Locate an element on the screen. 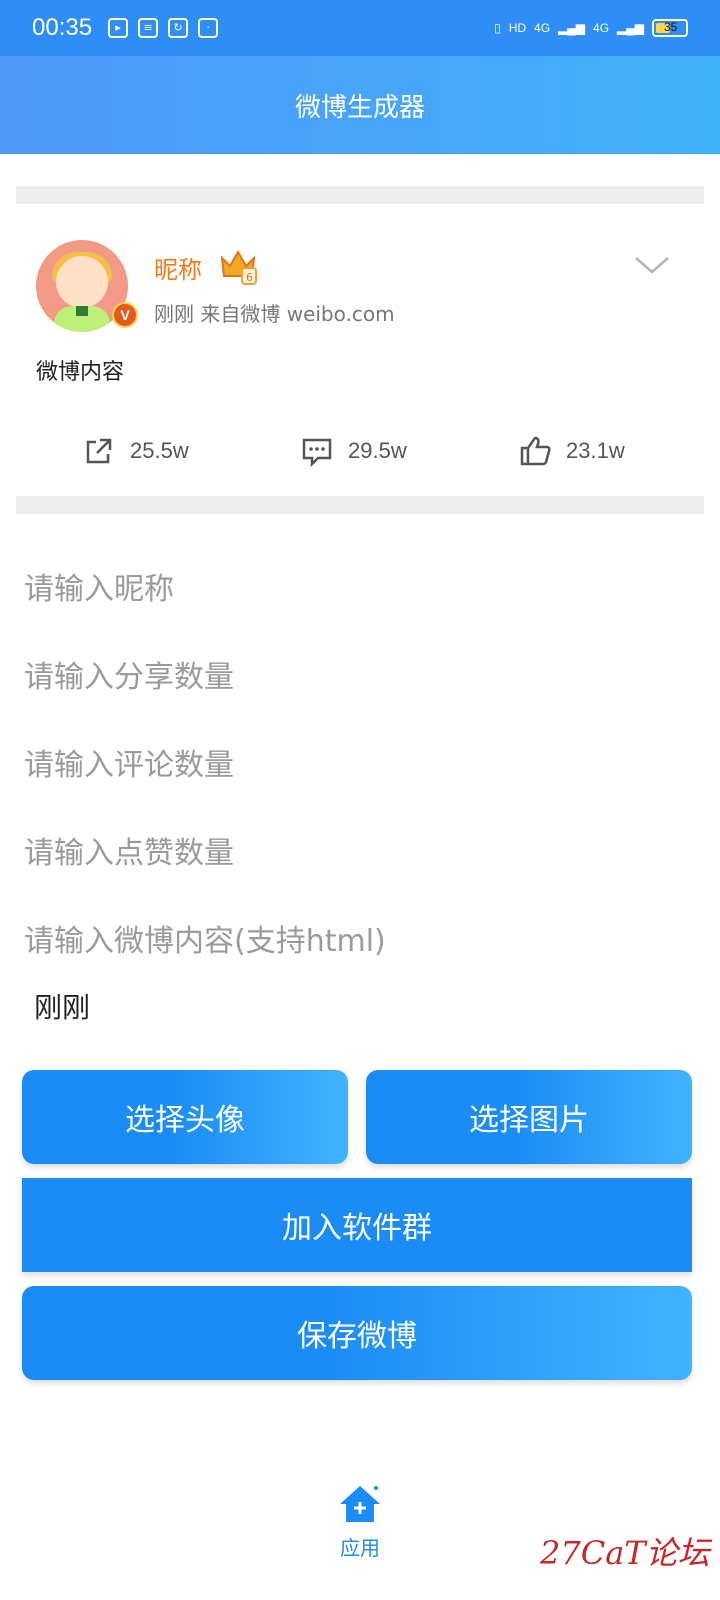 The width and height of the screenshot is (720, 1600). content-input-placeholder: 请输入微博内容(支持html) is located at coordinates (205, 941).